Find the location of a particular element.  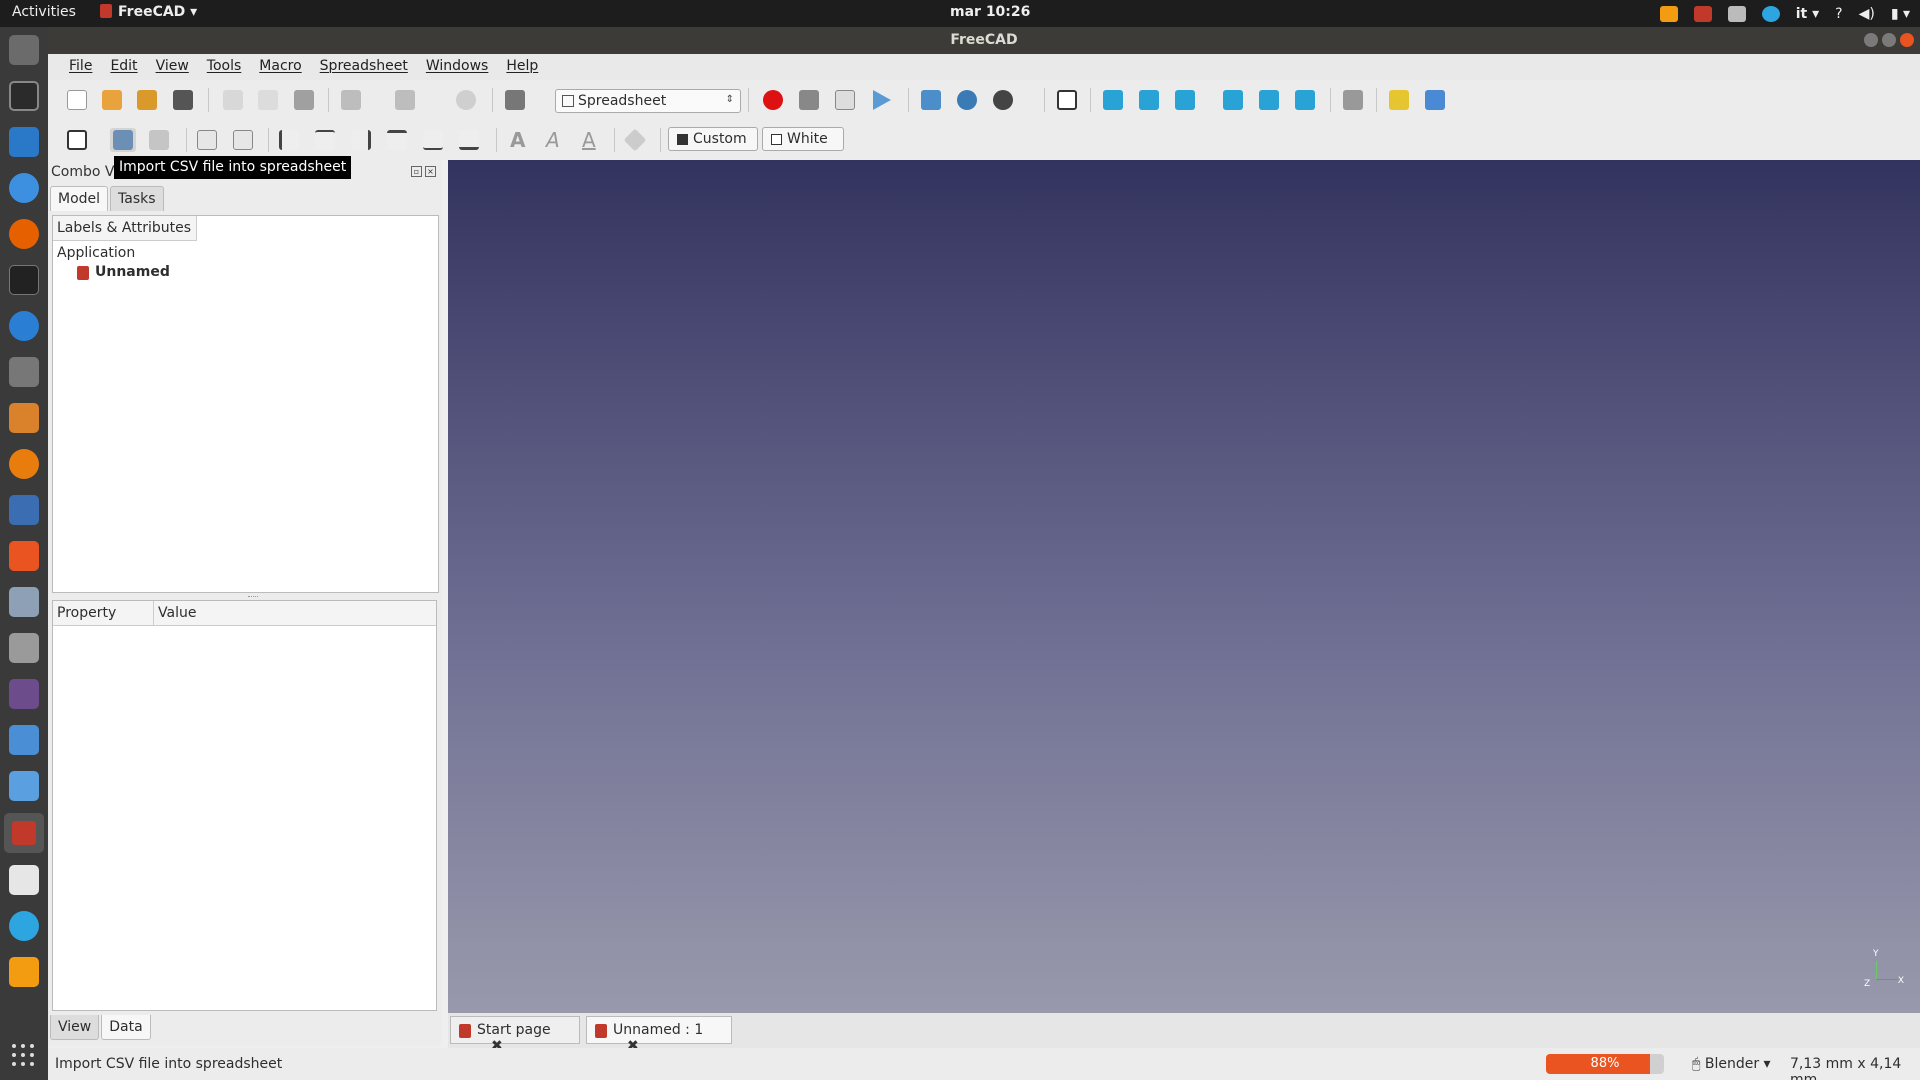

foreground-color-button: Custom is located at coordinates (713, 139).